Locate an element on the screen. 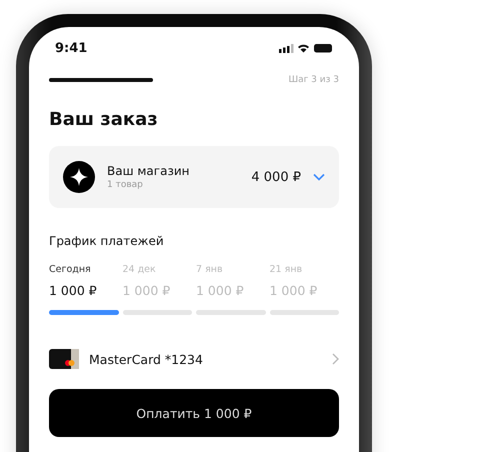 The image size is (490, 452). payment-date: 7 янв is located at coordinates (210, 269).